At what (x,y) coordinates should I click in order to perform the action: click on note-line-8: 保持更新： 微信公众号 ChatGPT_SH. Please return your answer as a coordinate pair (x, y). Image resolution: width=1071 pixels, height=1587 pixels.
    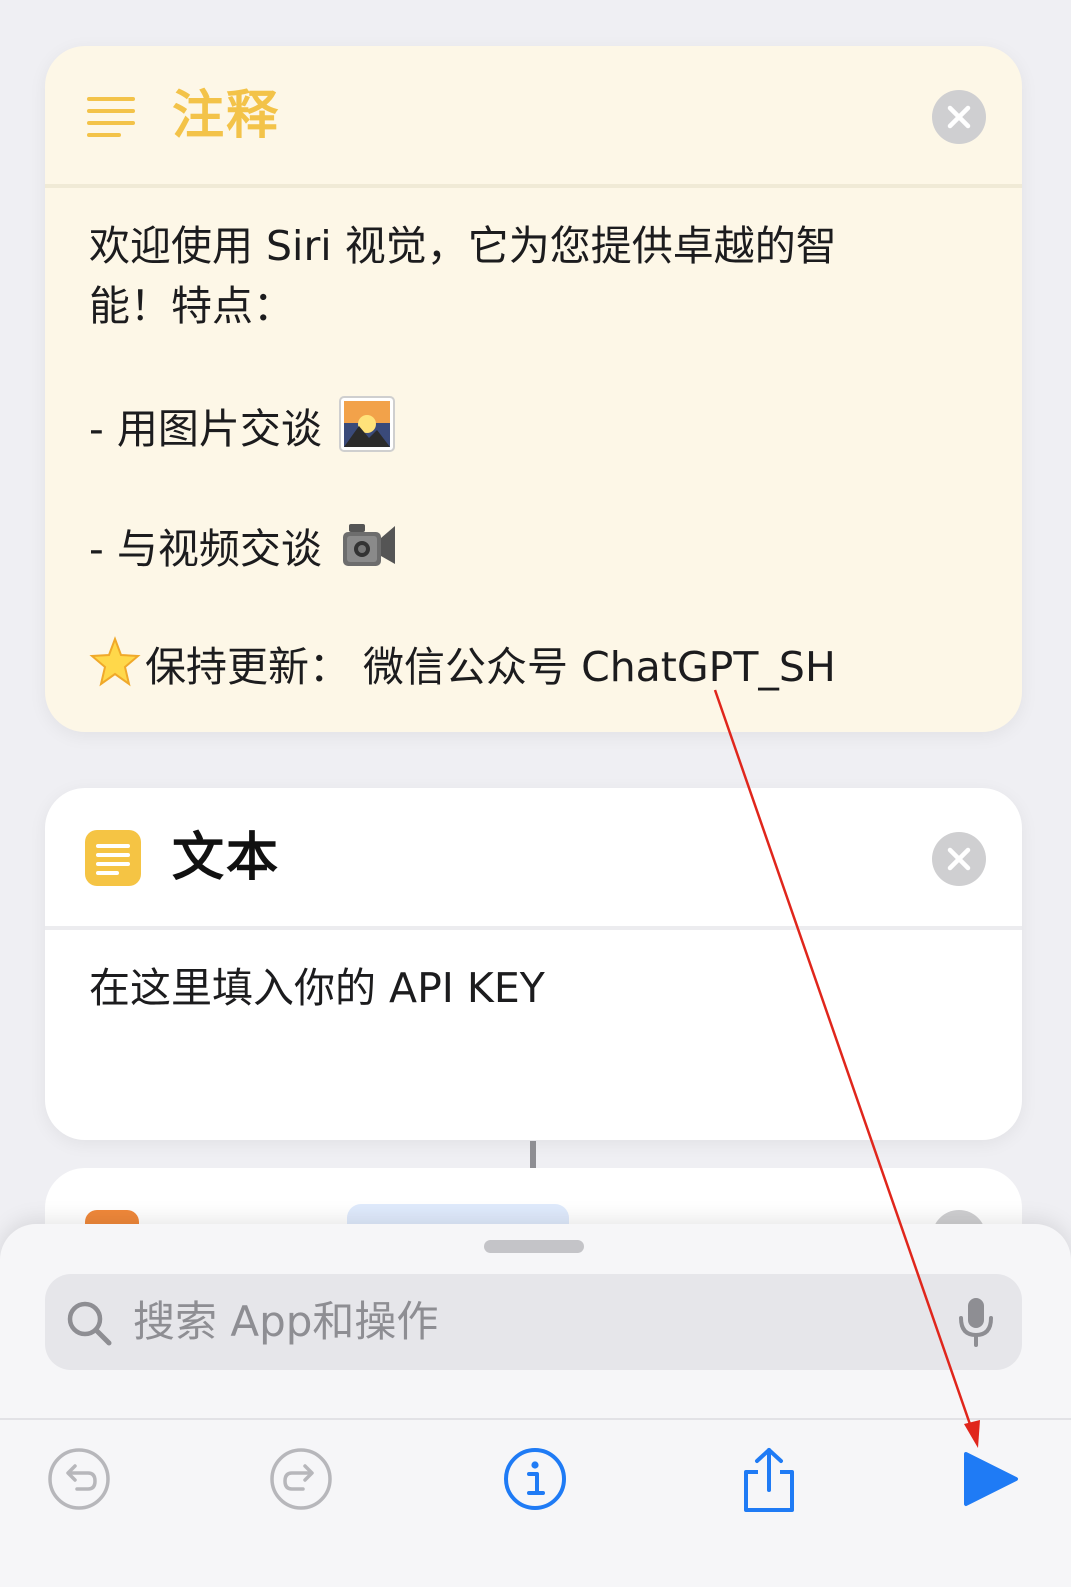
    Looking at the image, I should click on (539, 666).